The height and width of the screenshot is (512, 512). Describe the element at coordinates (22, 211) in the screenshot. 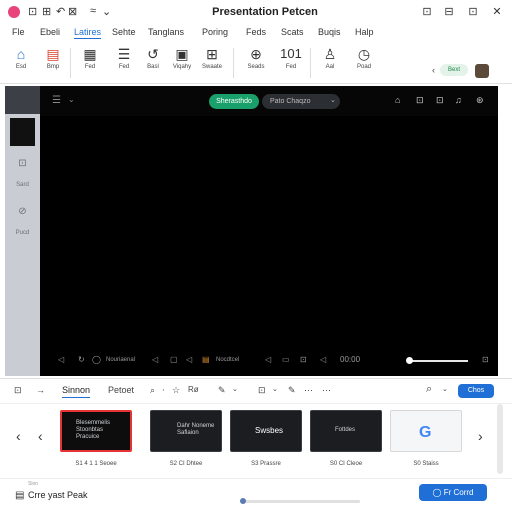

I see `link-icon: ⊘` at that location.